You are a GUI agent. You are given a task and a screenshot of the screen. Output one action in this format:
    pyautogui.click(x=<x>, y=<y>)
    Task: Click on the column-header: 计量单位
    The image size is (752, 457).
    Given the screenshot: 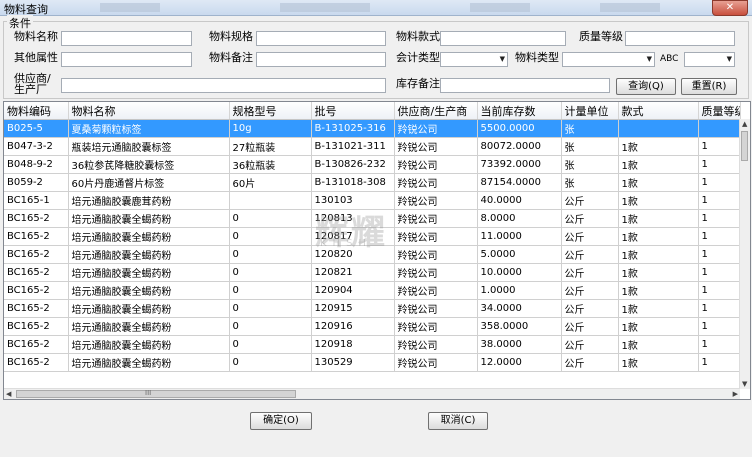 What is the action you would take?
    pyautogui.click(x=590, y=111)
    